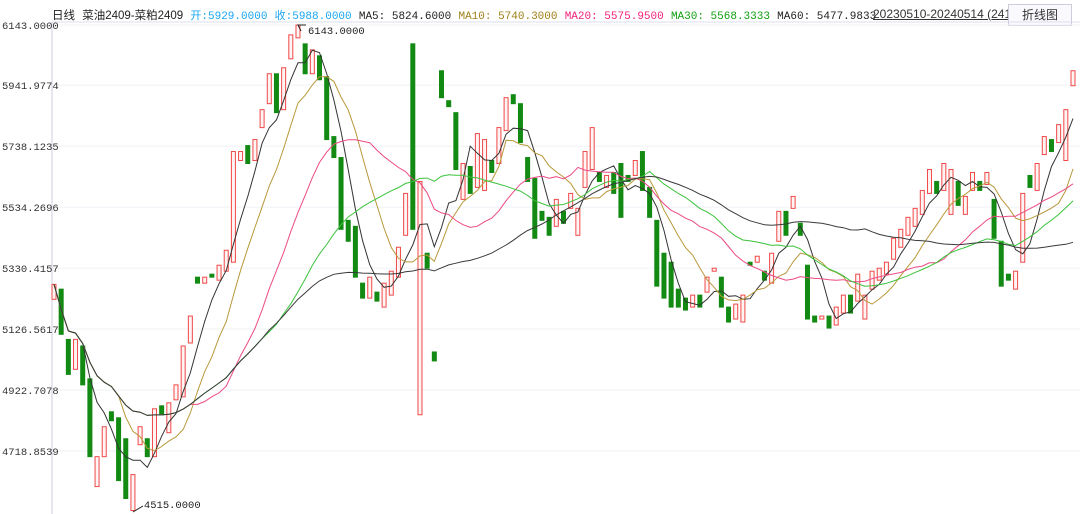 The width and height of the screenshot is (1080, 514). What do you see at coordinates (30, 87) in the screenshot?
I see `y-tick-label: 5941.9774` at bounding box center [30, 87].